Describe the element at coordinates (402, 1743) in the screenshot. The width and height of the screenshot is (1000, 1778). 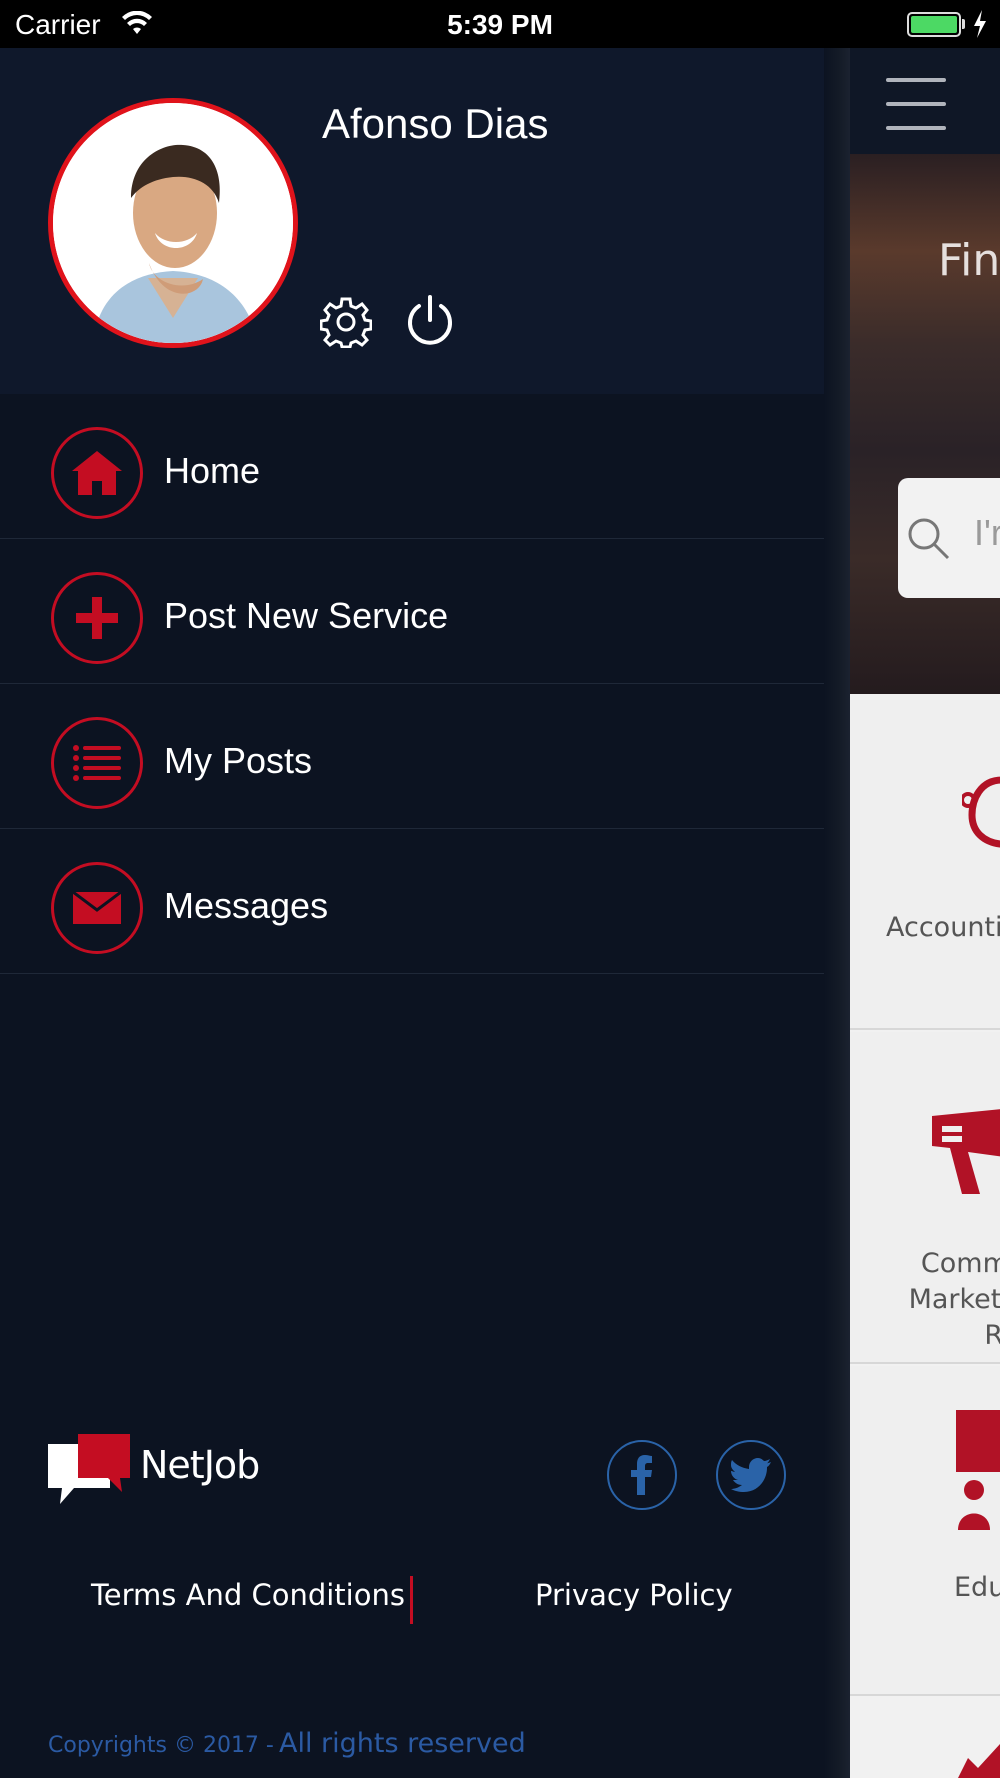
I see `copyright-suffix: All rights reserved` at that location.